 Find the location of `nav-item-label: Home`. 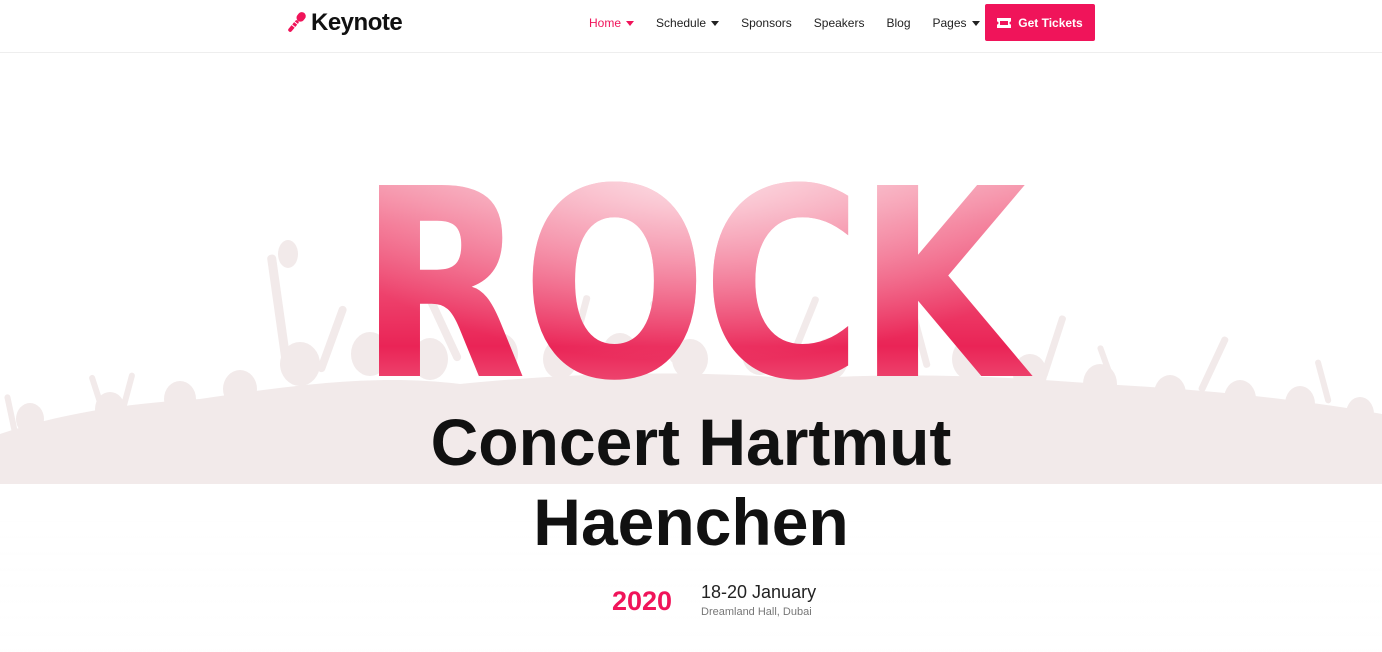

nav-item-label: Home is located at coordinates (605, 23).